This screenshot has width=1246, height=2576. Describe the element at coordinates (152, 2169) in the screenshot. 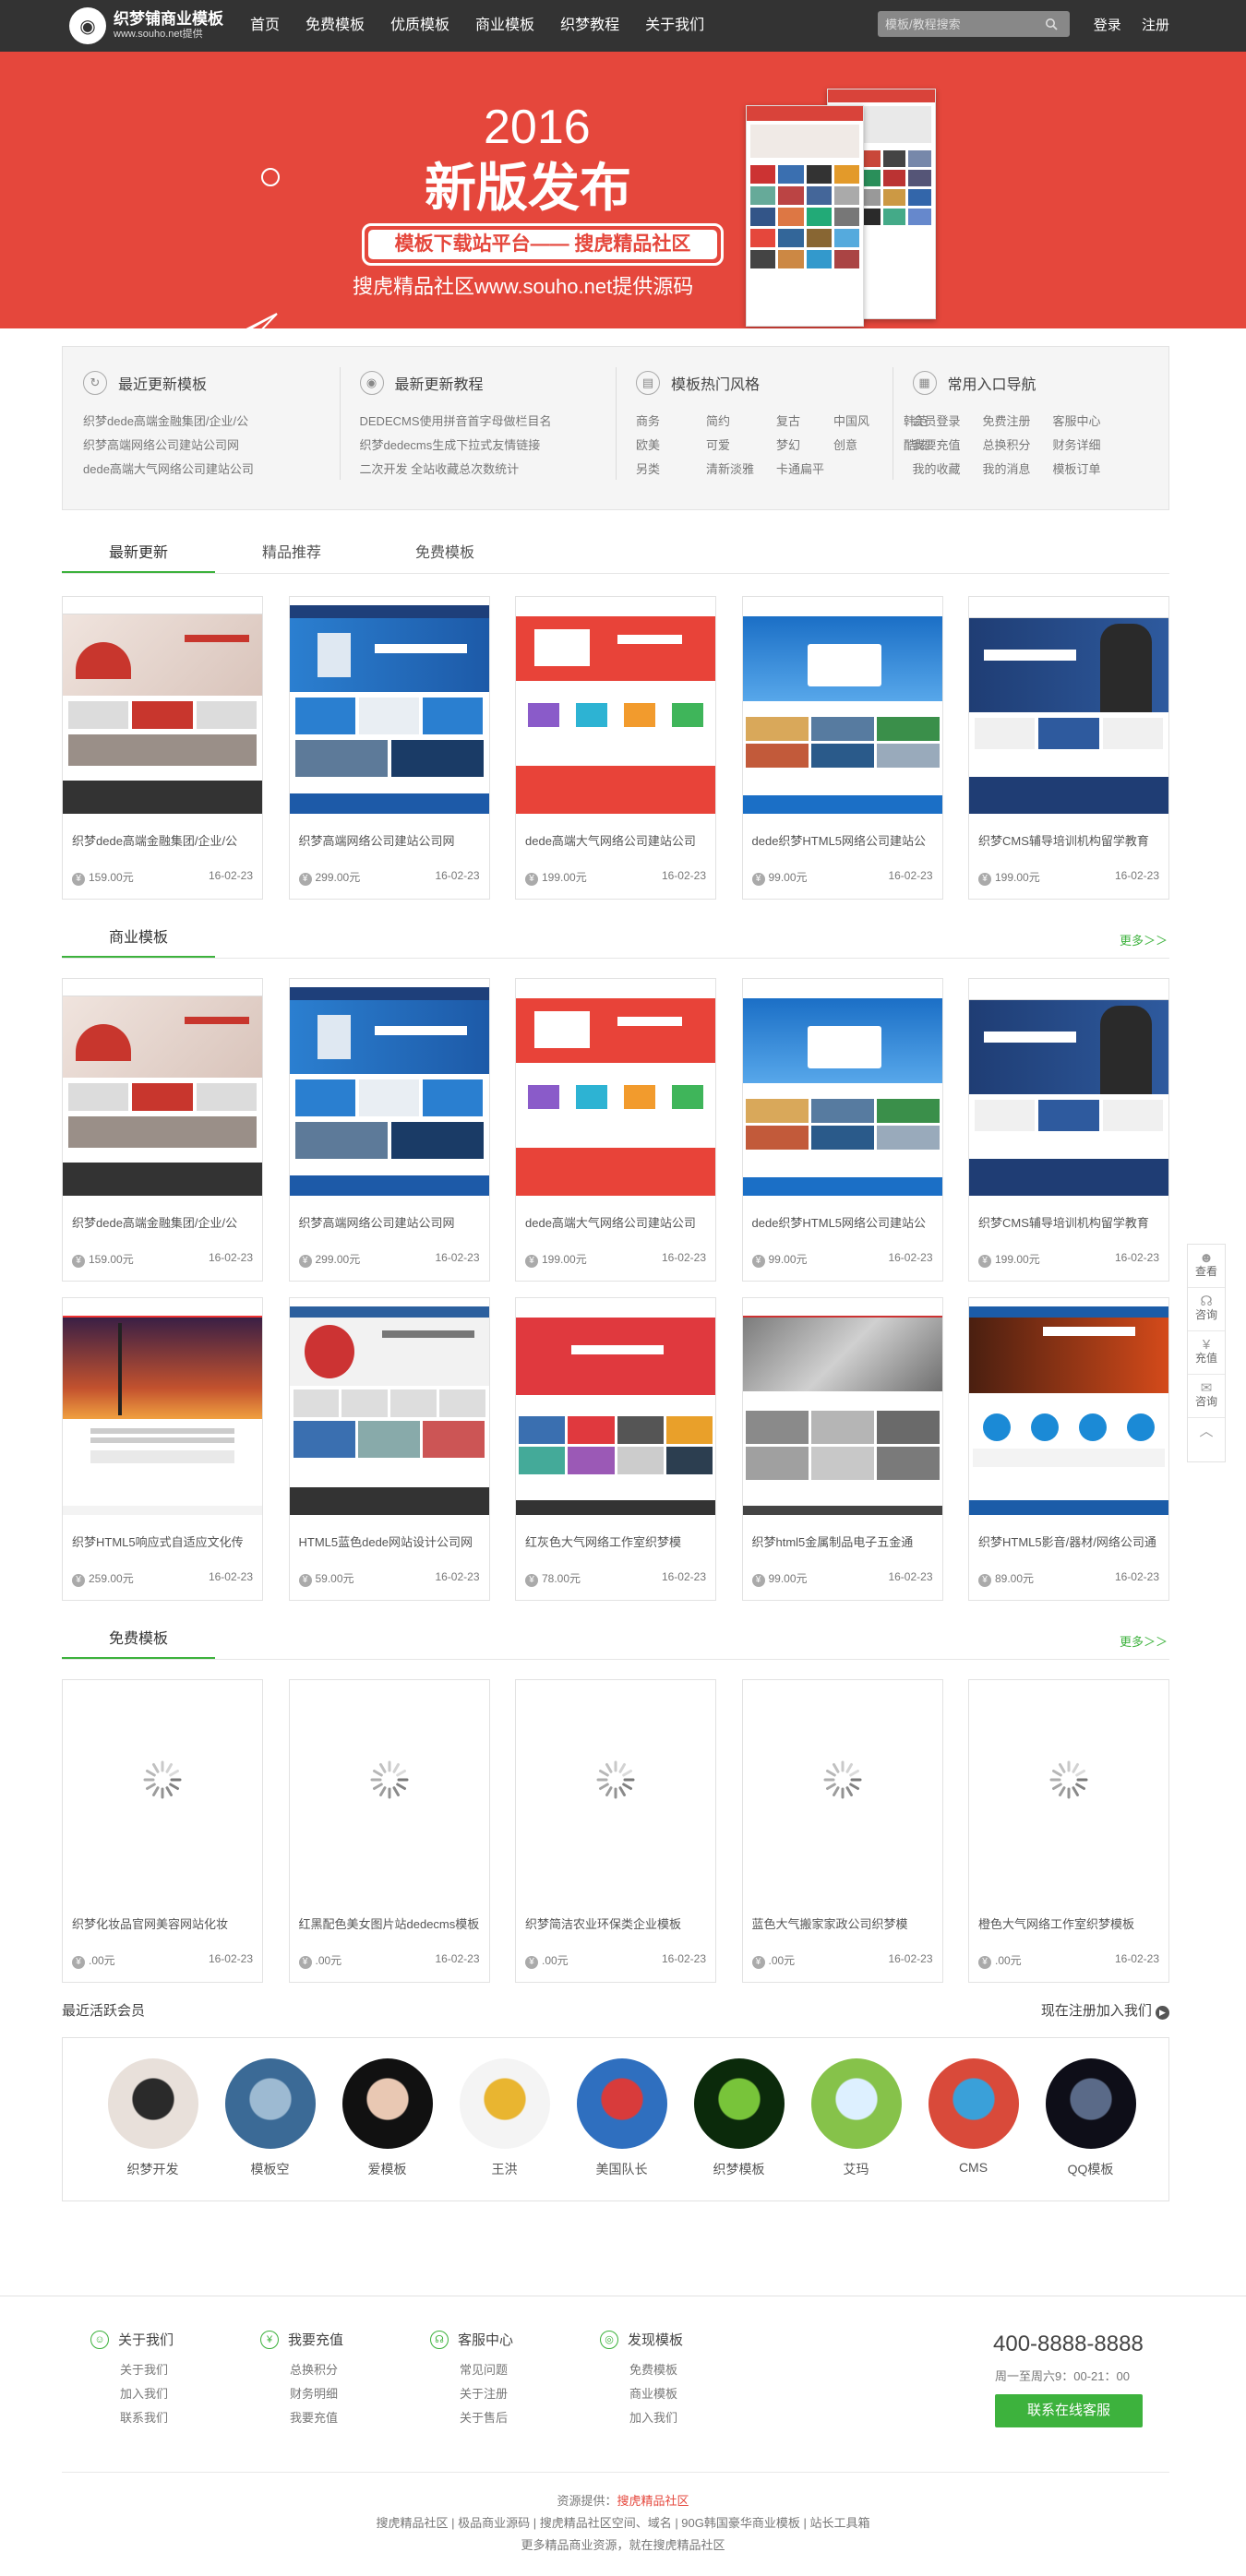

I see `member-name: 织梦开发` at that location.